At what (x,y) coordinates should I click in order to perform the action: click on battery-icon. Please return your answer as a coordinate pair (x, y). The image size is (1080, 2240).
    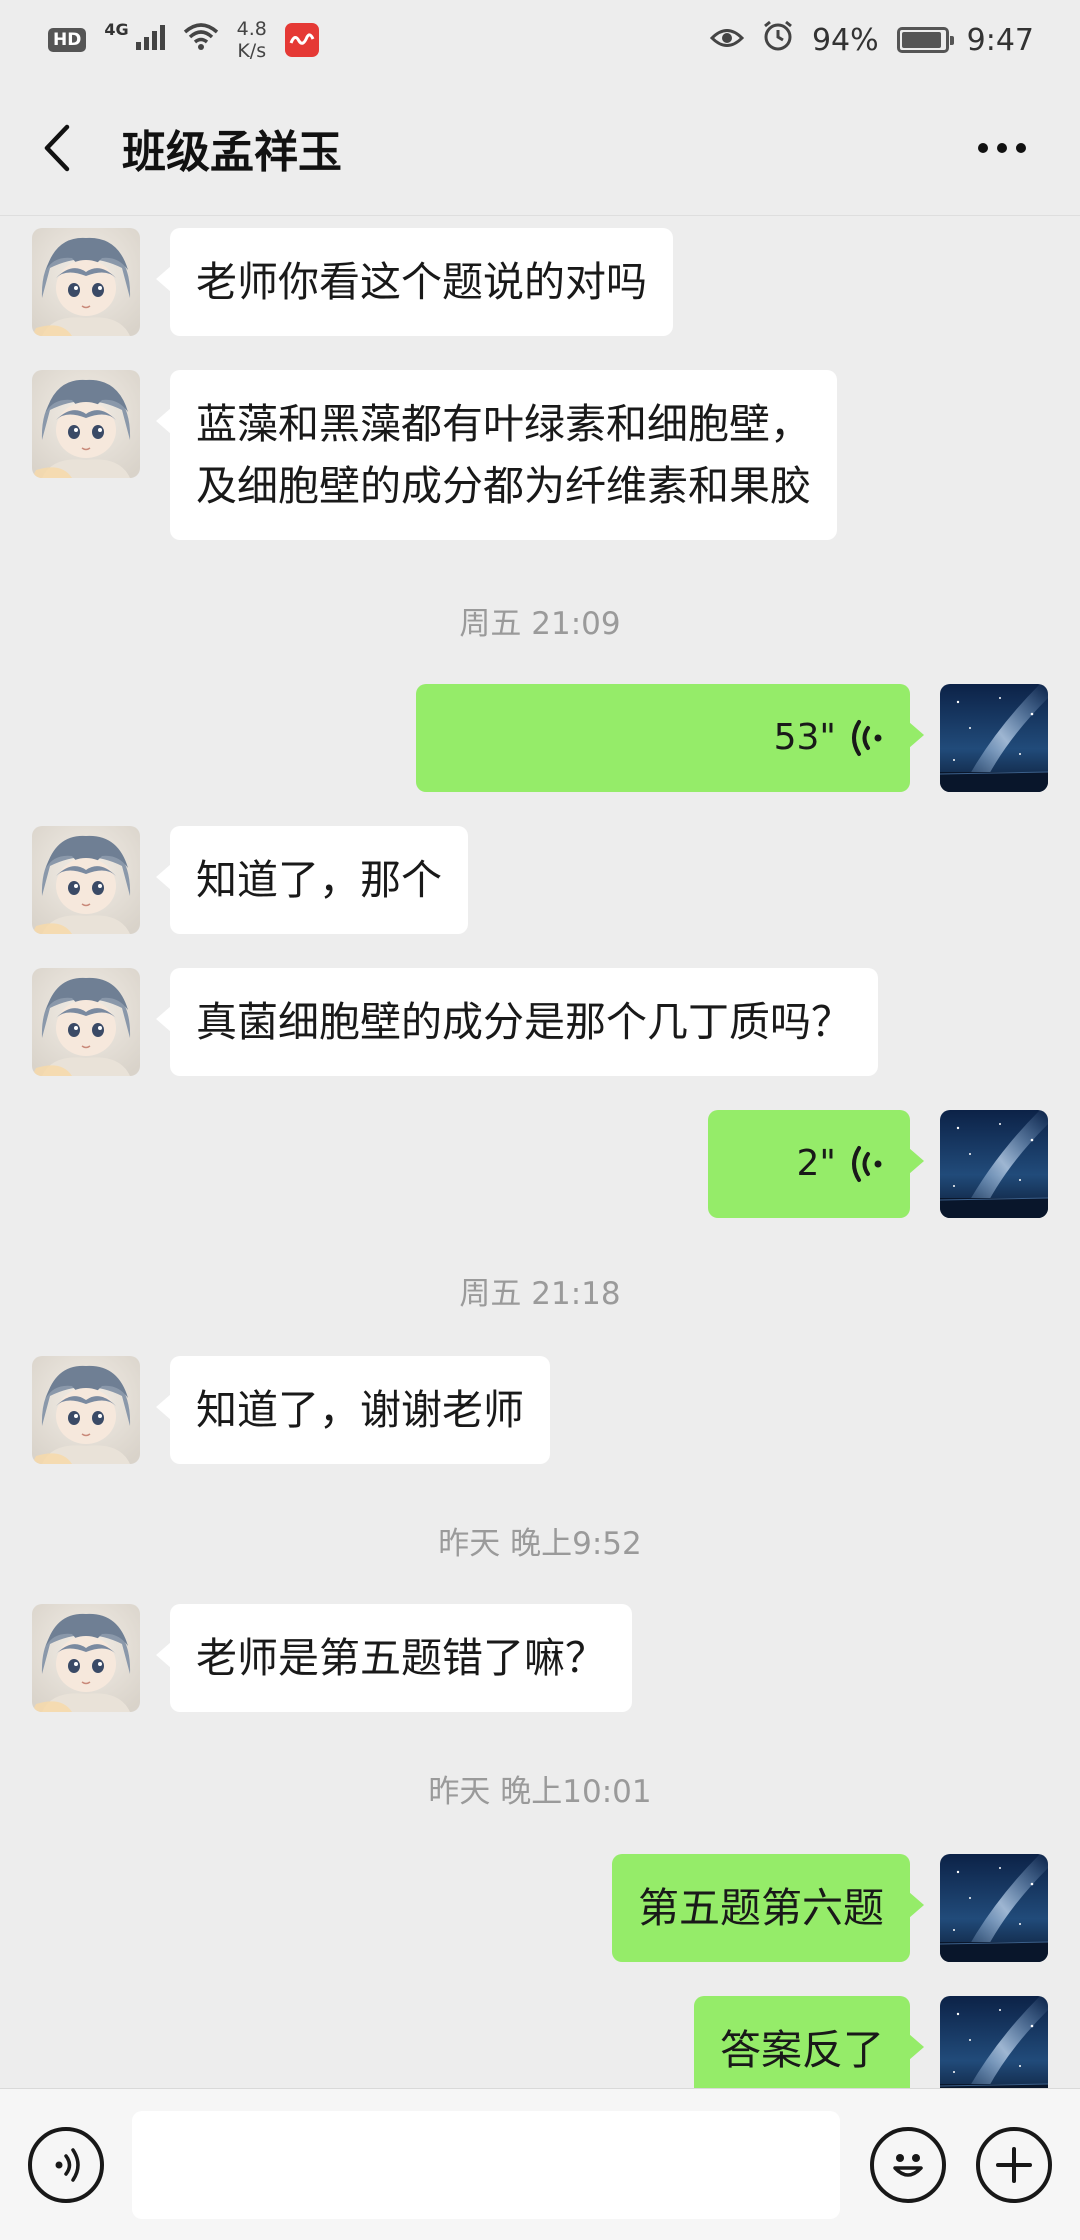
    Looking at the image, I should click on (925, 40).